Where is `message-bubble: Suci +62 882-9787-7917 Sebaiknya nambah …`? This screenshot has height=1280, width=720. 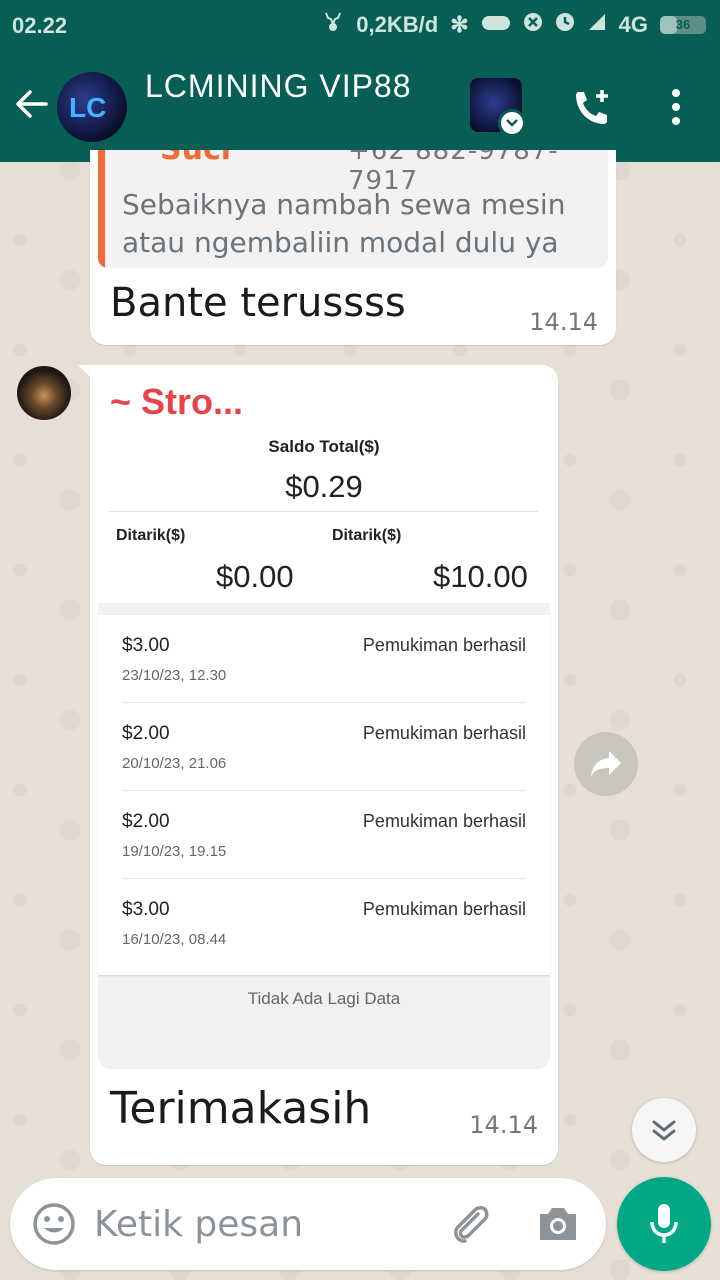
message-bubble: Suci +62 882-9787-7917 Sebaiknya nambah … is located at coordinates (353, 247).